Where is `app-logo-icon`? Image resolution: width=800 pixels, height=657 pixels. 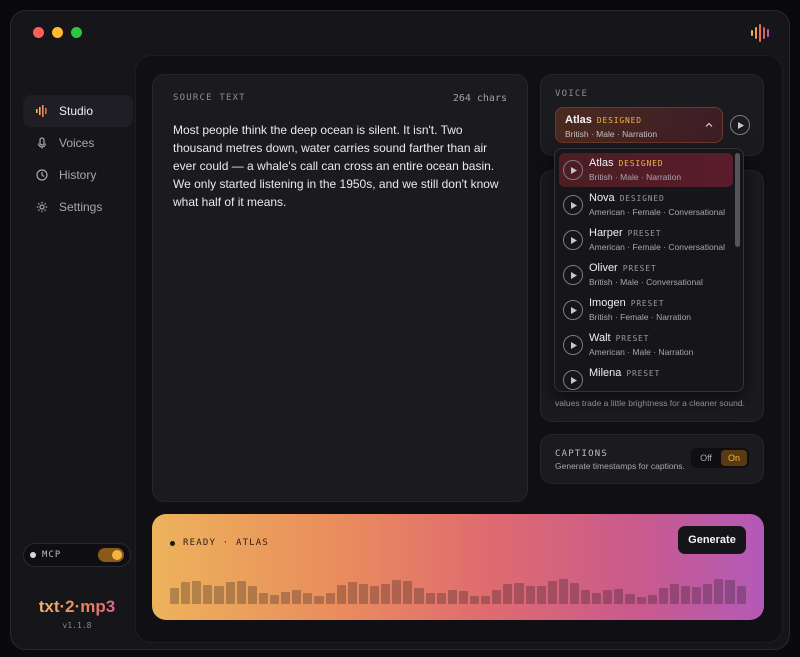
app-logo-icon is located at coordinates (760, 33).